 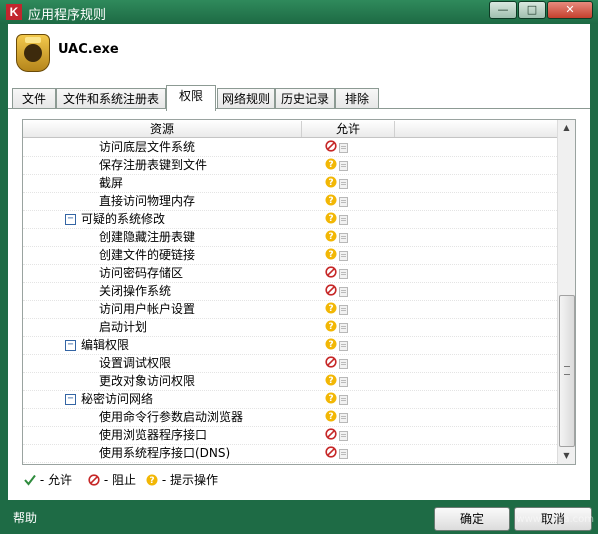 What do you see at coordinates (305, 98) in the screenshot?
I see `tab-history: 历史记录` at bounding box center [305, 98].